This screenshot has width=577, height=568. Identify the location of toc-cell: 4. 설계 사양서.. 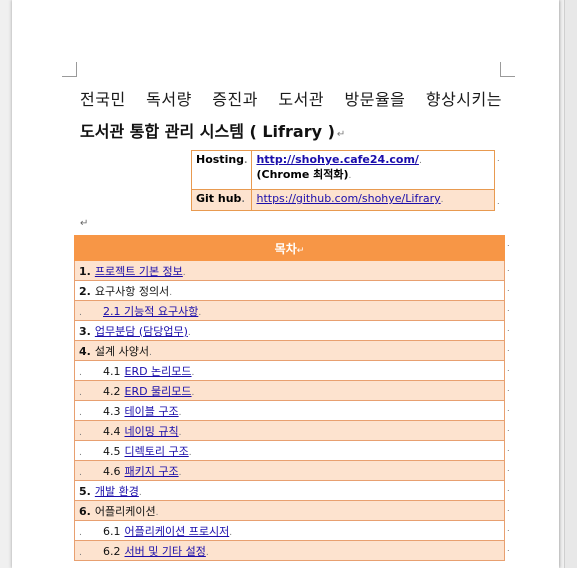
(289, 350).